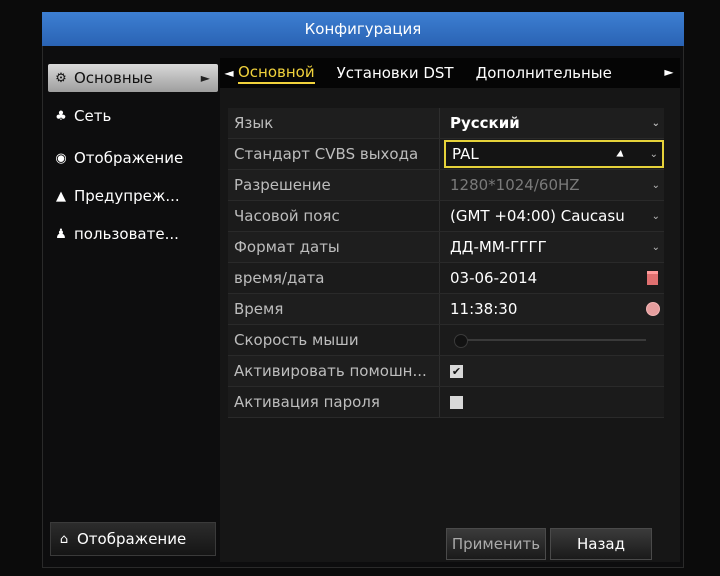 The width and height of the screenshot is (720, 576). Describe the element at coordinates (113, 78) in the screenshot. I see `sidebar-item-label: Основные` at that location.